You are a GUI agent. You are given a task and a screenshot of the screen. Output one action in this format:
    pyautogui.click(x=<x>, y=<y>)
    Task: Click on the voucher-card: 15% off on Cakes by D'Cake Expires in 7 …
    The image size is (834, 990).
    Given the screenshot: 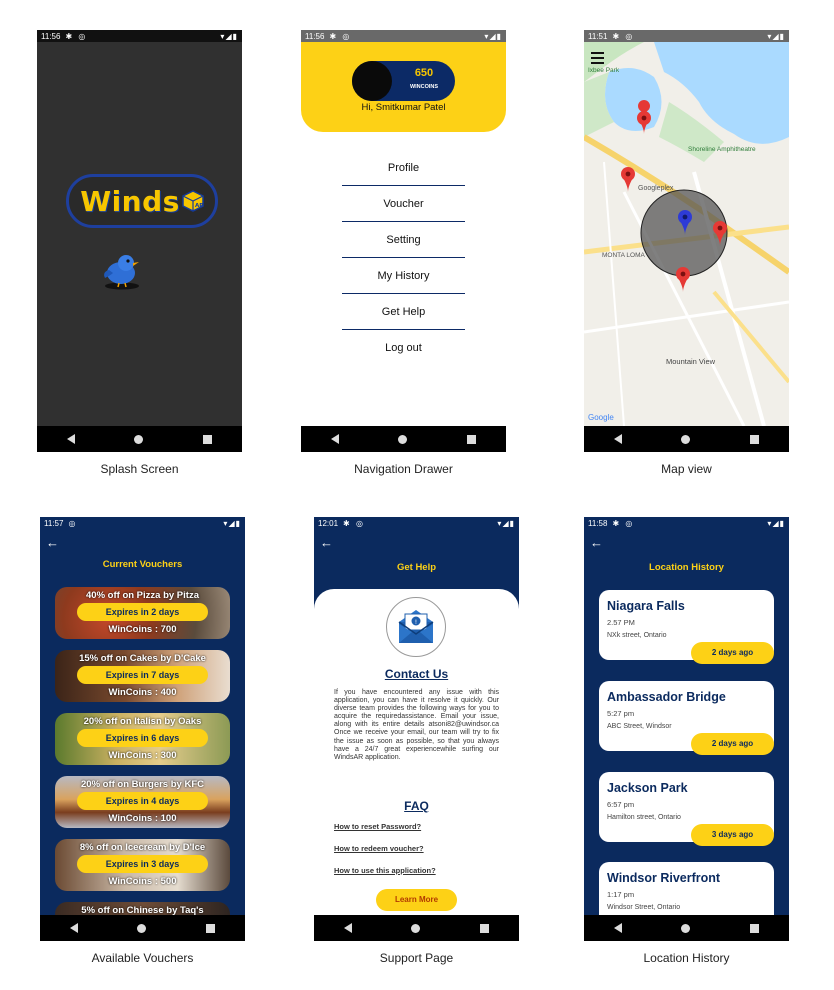 What is the action you would take?
    pyautogui.click(x=142, y=676)
    